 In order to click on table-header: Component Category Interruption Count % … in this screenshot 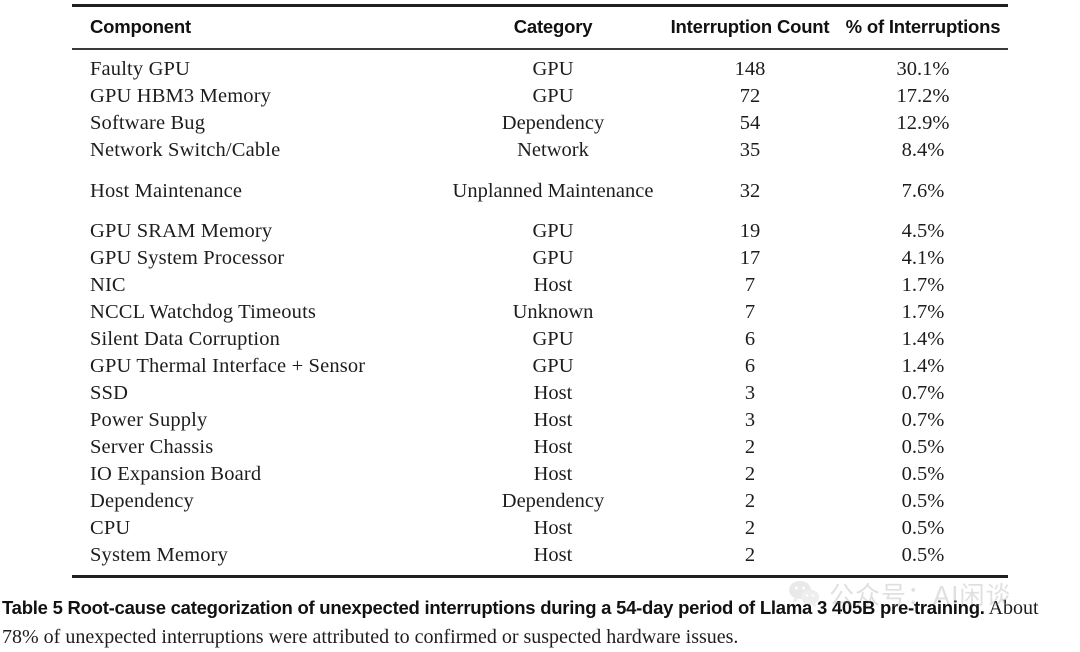, I will do `click(540, 27)`.